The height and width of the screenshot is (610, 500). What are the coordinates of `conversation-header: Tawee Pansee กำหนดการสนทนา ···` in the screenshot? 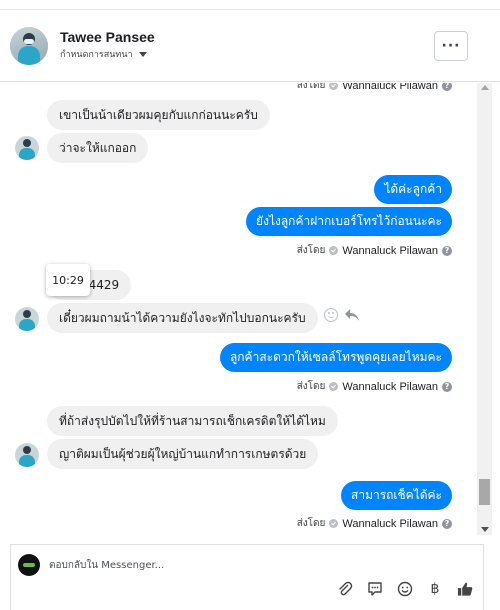 It's located at (250, 46).